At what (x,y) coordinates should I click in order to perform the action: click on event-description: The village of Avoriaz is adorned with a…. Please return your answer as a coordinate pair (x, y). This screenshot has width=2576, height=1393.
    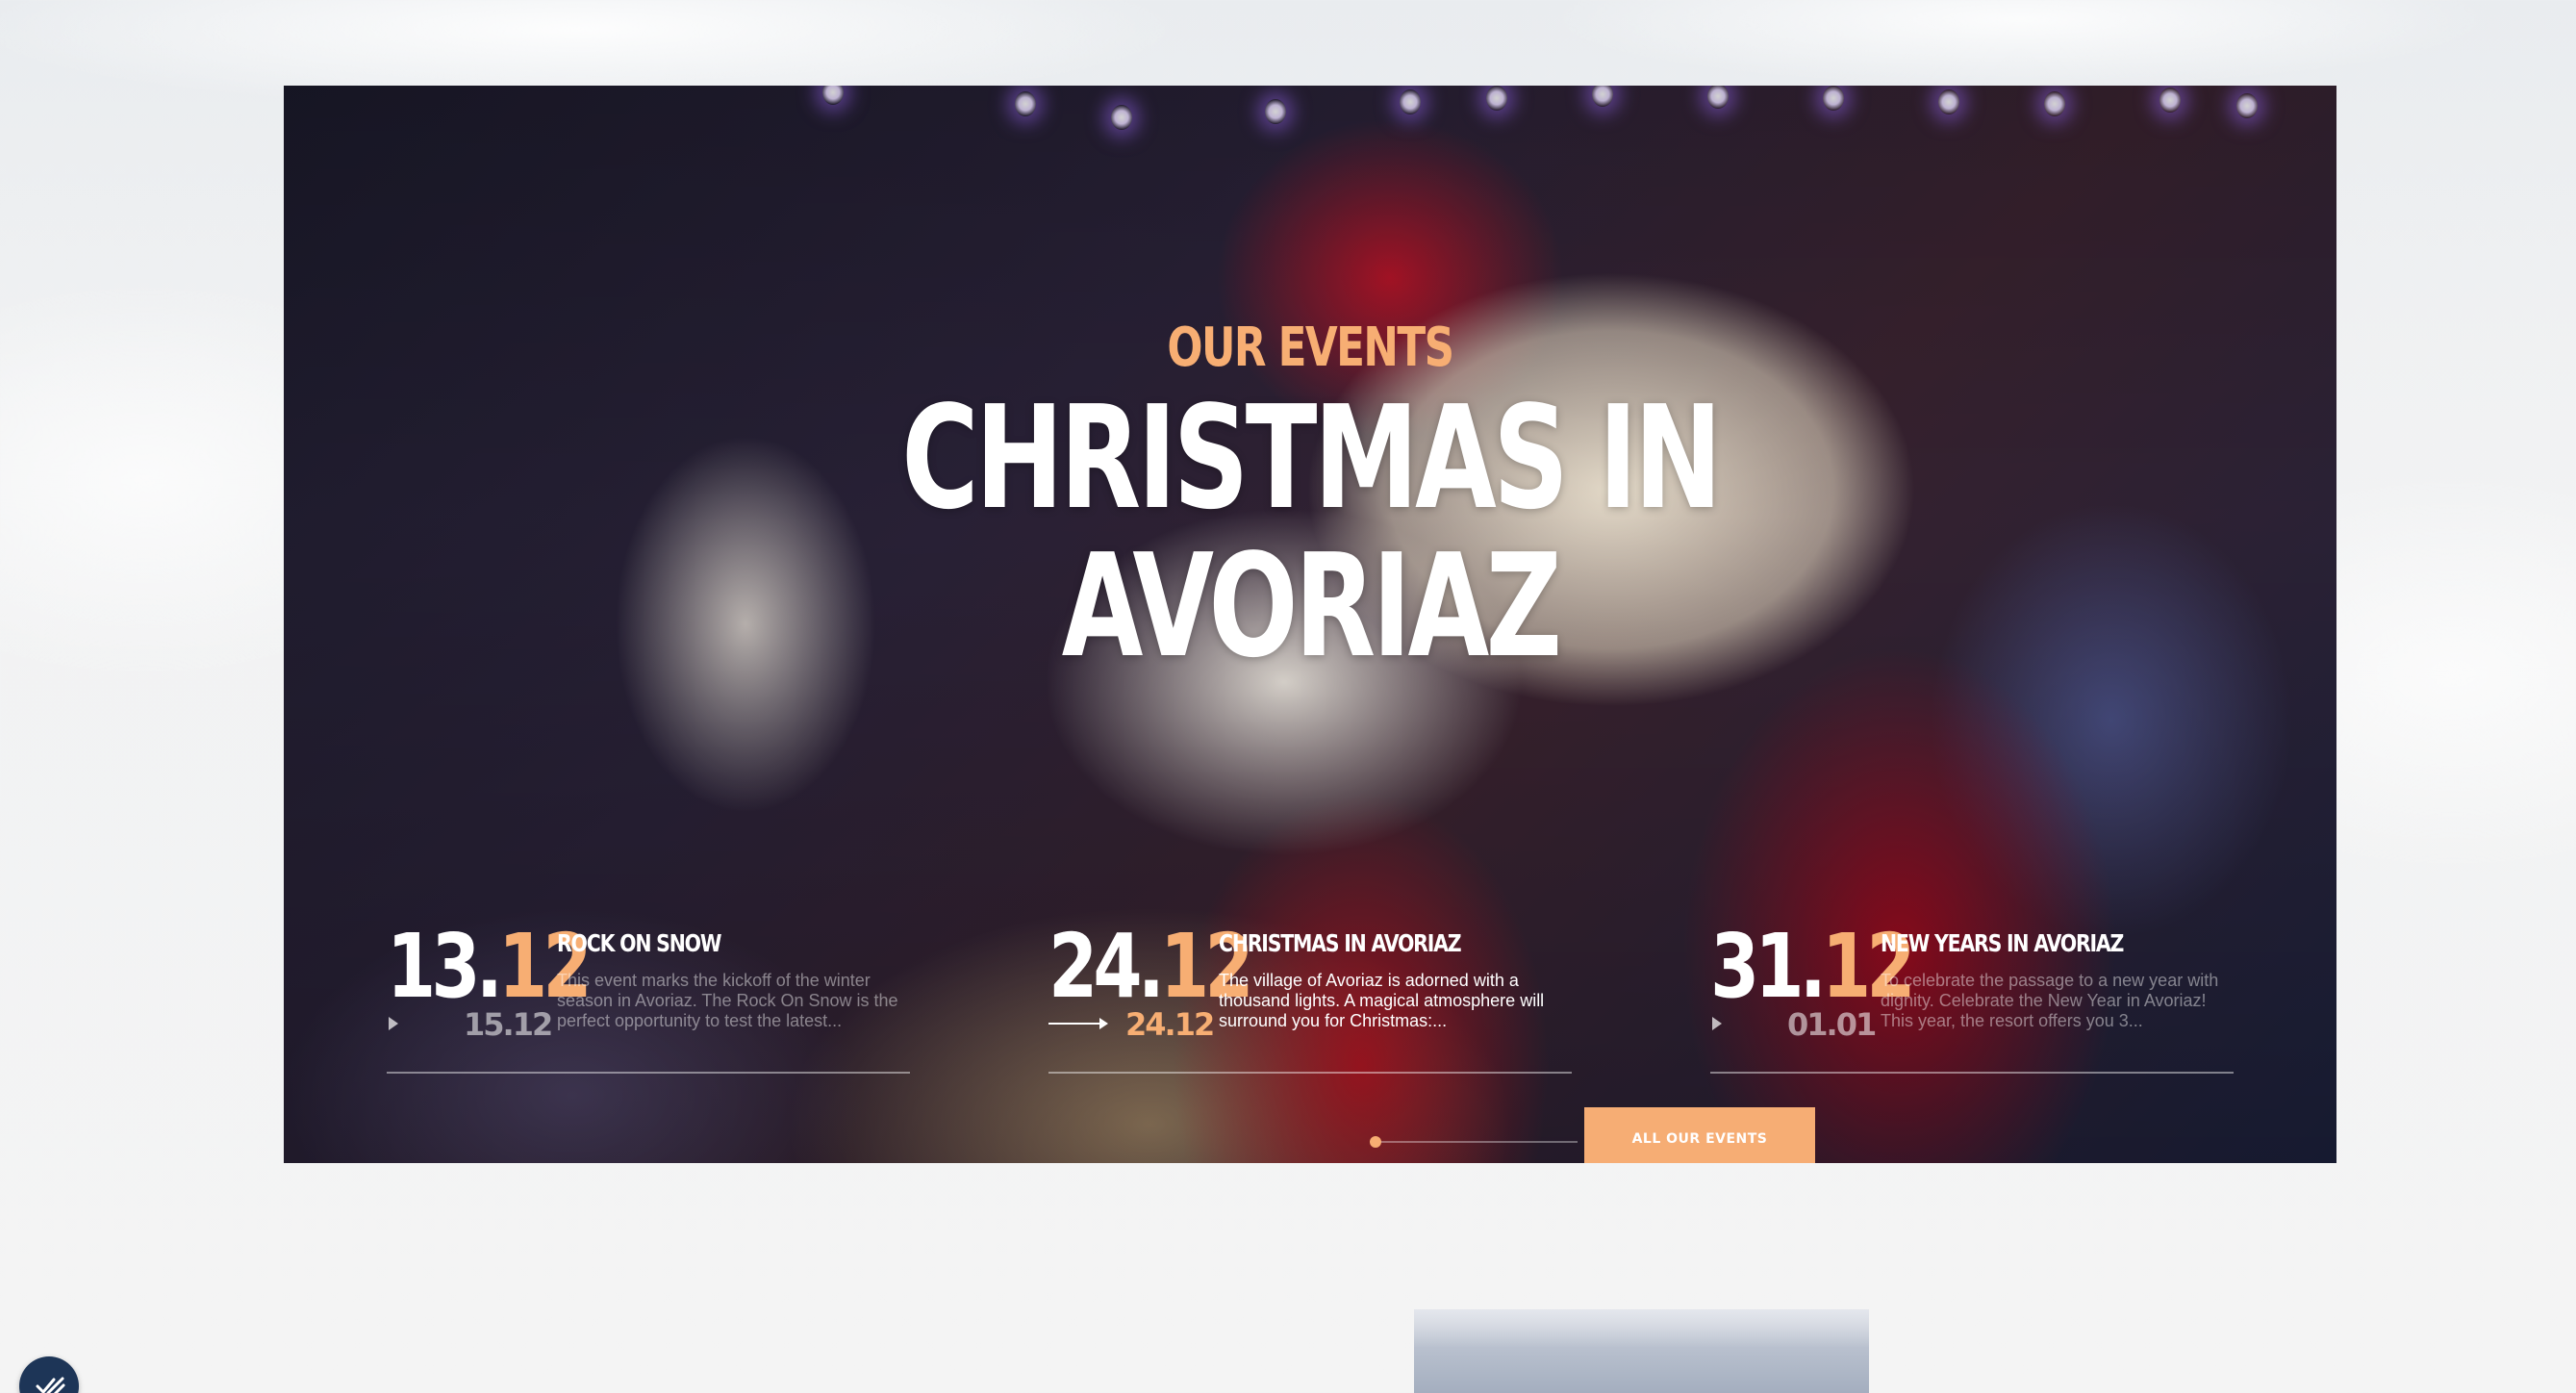
    Looking at the image, I should click on (1382, 1000).